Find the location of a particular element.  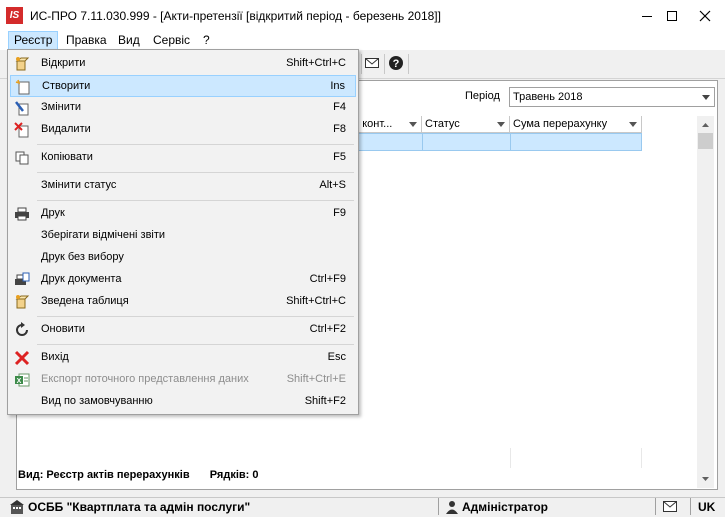

excel-export-icon: X is located at coordinates (22, 380).